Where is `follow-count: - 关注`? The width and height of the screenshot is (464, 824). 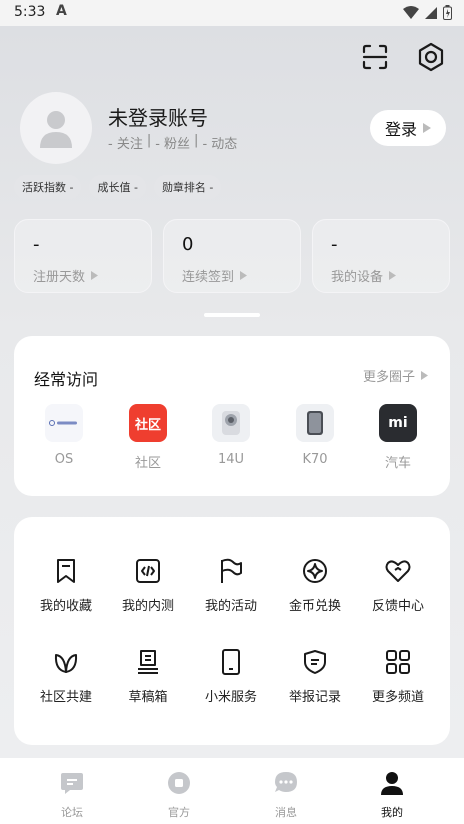 follow-count: - 关注 is located at coordinates (125, 142).